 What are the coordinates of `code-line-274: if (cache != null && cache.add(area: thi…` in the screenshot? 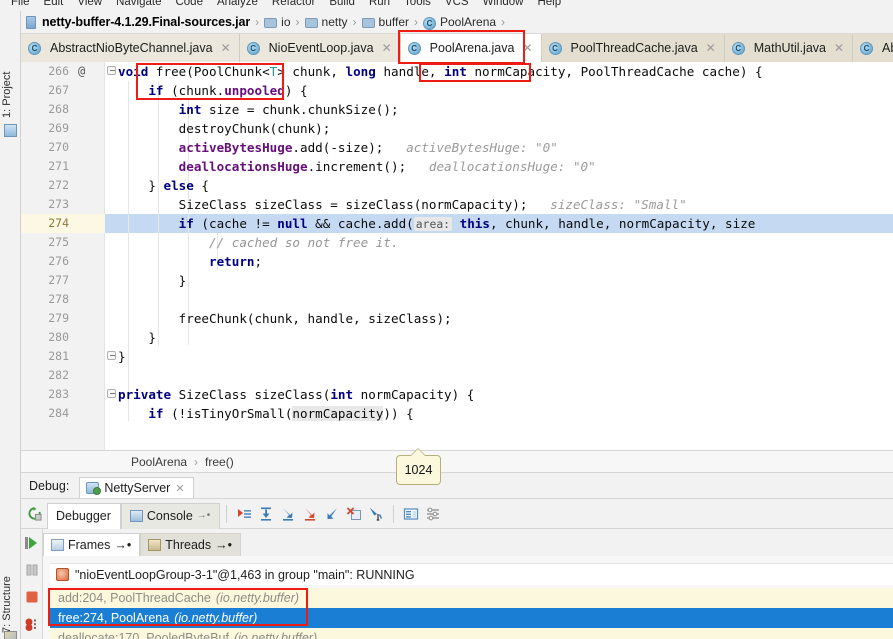 It's located at (467, 223).